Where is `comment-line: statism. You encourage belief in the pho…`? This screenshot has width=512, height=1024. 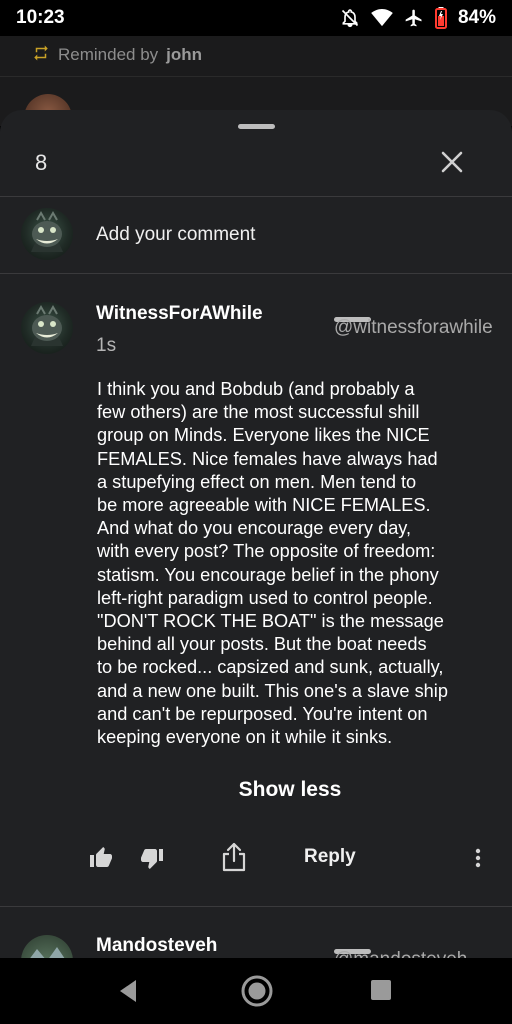 comment-line: statism. You encourage belief in the pho… is located at coordinates (268, 574).